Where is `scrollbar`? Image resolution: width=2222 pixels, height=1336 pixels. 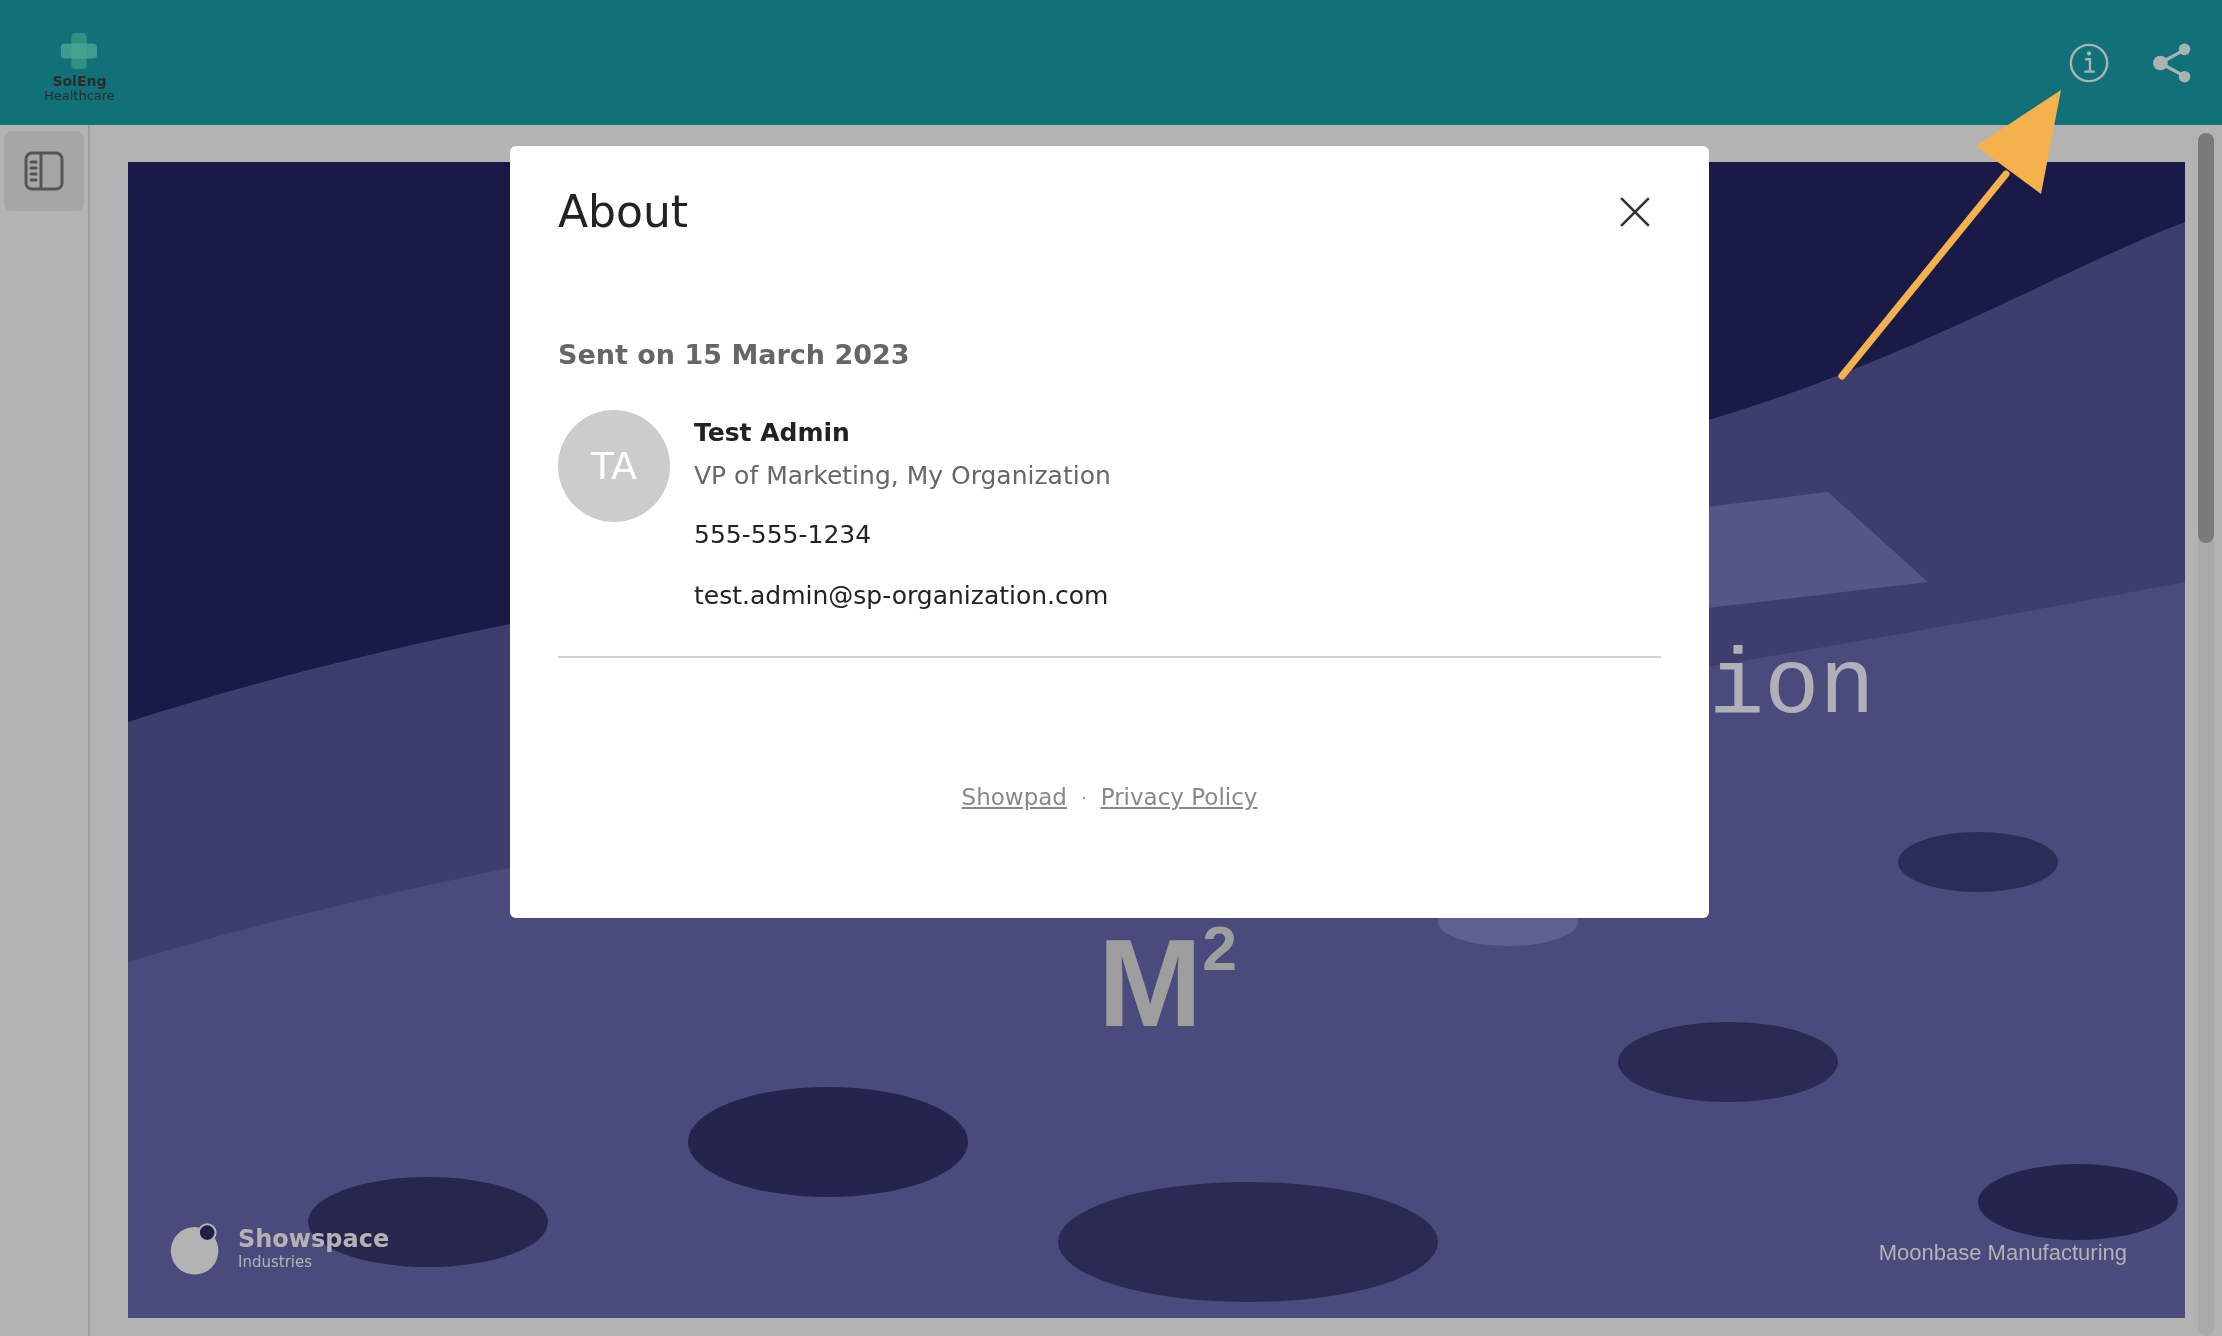
scrollbar is located at coordinates (2206, 734).